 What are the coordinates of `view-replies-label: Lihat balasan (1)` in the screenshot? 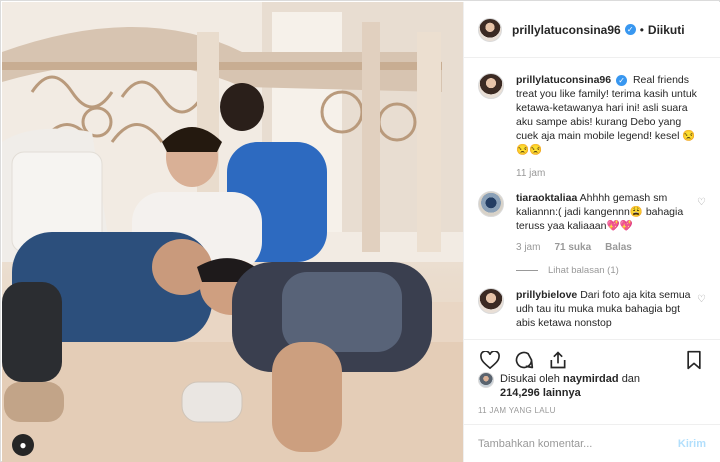 It's located at (583, 270).